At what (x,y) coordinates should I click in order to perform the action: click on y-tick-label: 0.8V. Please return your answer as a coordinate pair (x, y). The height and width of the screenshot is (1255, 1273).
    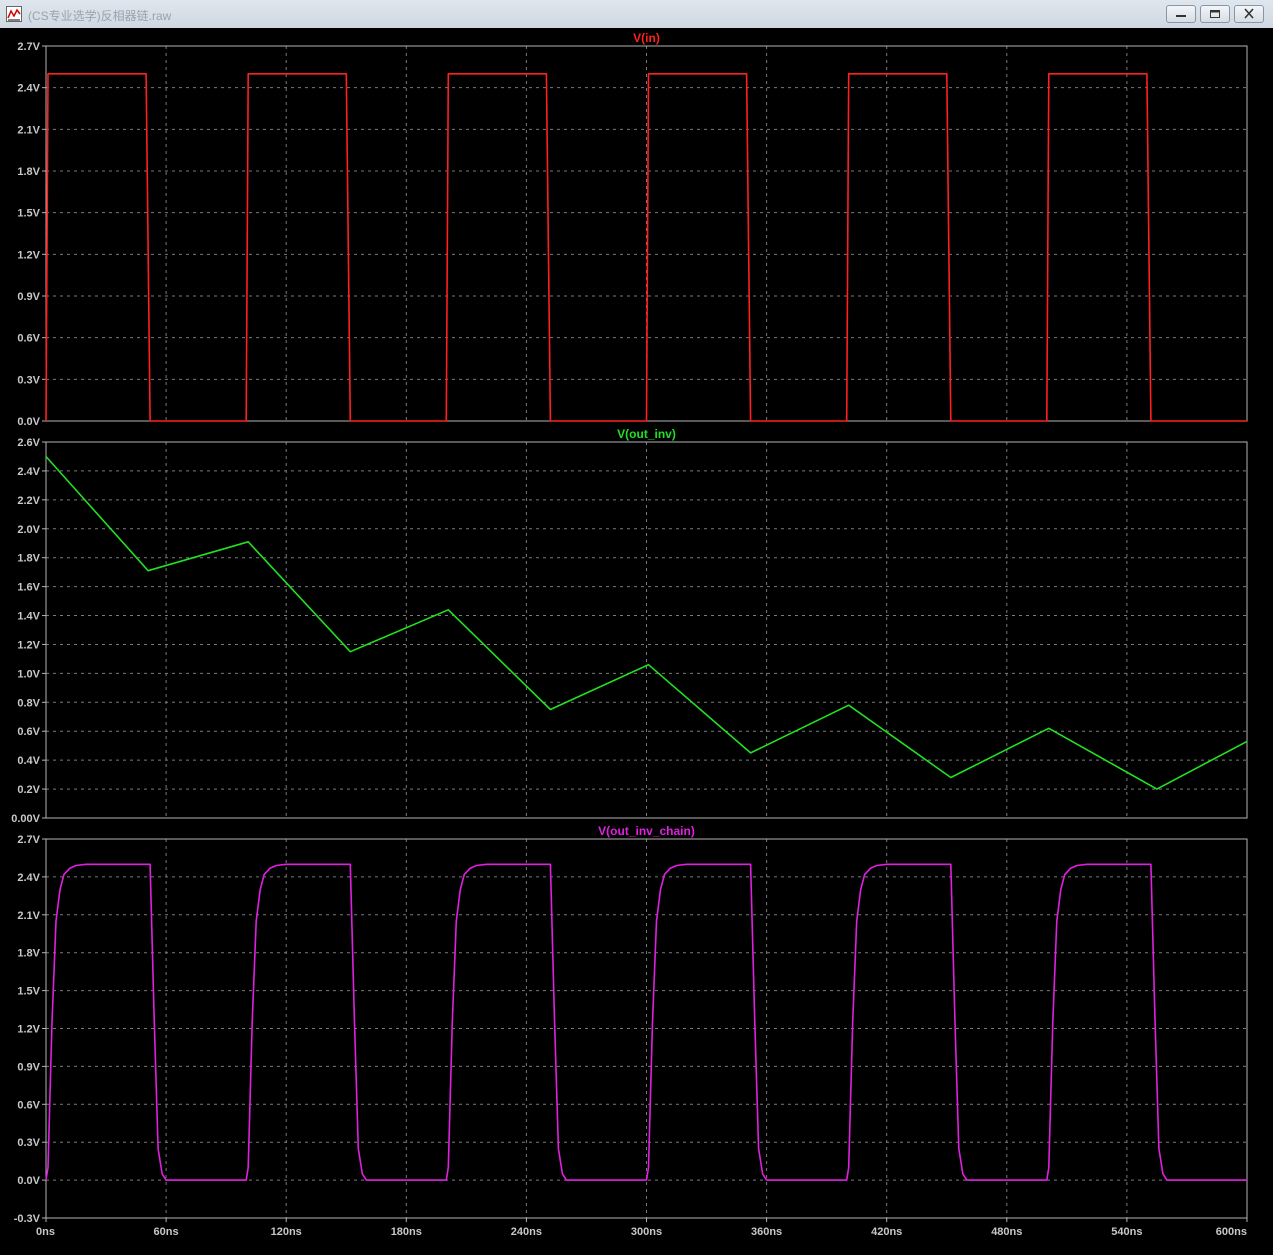
    Looking at the image, I should click on (28, 703).